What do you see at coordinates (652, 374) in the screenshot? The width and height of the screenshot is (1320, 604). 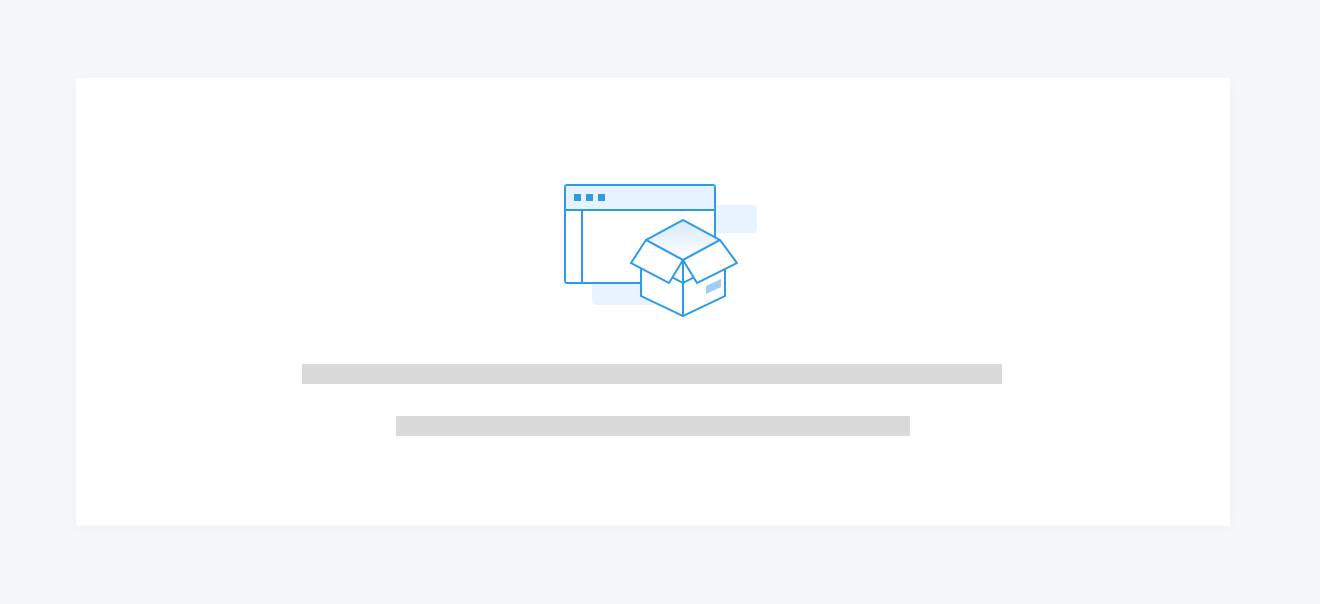 I see `skeleton-title-line` at bounding box center [652, 374].